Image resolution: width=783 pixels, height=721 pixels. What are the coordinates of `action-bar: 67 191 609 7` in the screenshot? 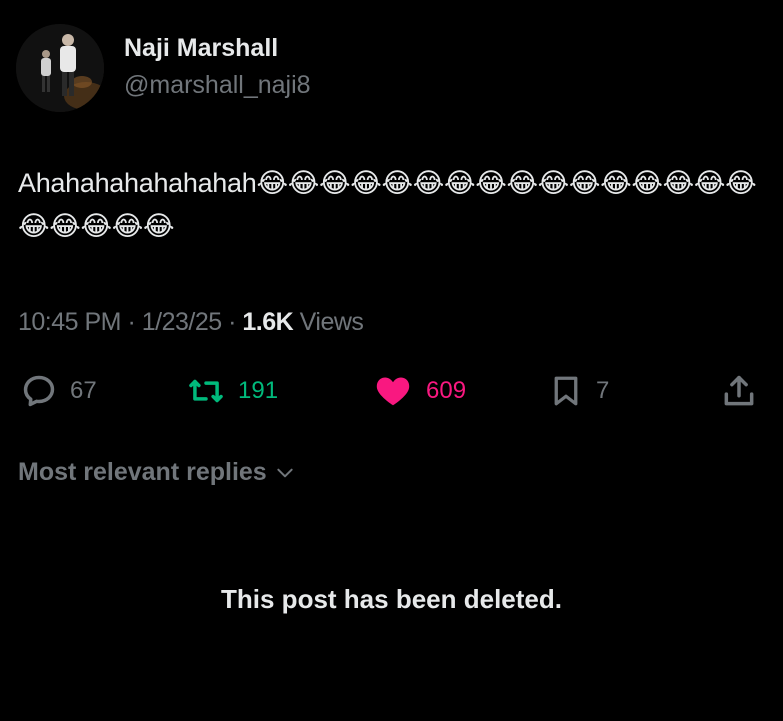 It's located at (391, 391).